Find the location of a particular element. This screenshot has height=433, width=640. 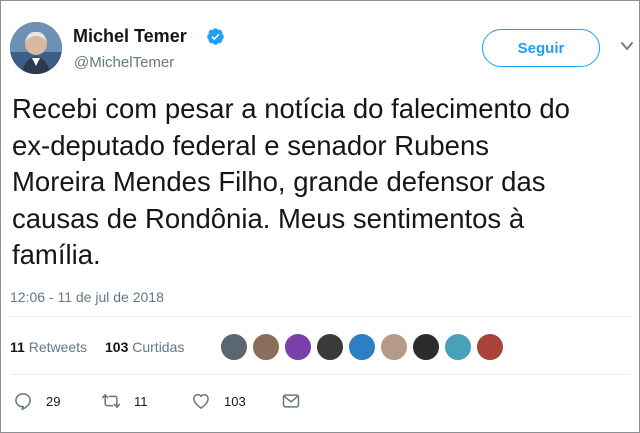

reply-icon is located at coordinates (23, 402).